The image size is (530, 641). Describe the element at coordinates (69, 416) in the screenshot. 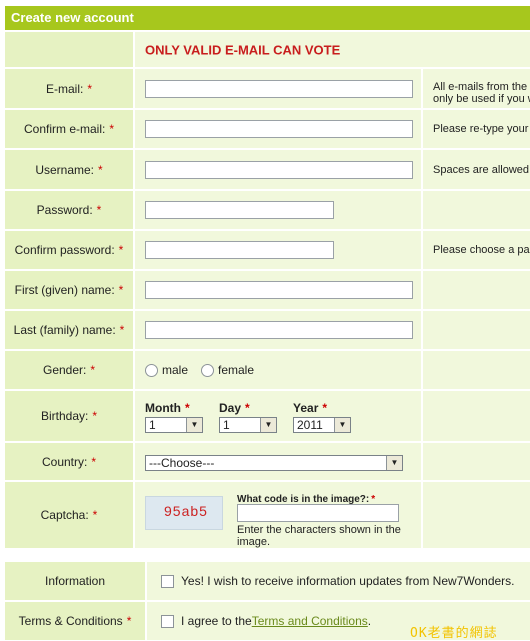

I see `birthday-label: Birthday: *` at that location.